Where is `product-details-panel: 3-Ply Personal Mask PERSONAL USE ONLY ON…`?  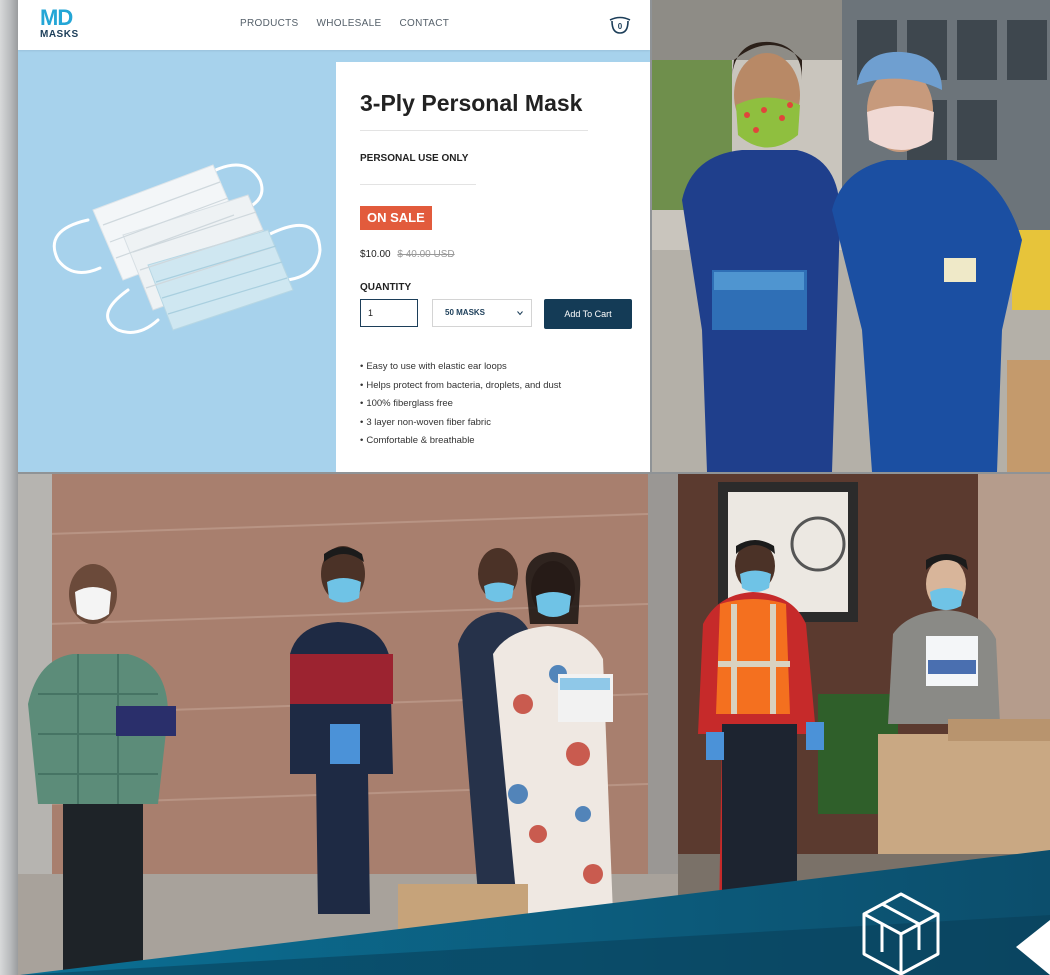
product-details-panel: 3-Ply Personal Mask PERSONAL USE ONLY ON… is located at coordinates (493, 267).